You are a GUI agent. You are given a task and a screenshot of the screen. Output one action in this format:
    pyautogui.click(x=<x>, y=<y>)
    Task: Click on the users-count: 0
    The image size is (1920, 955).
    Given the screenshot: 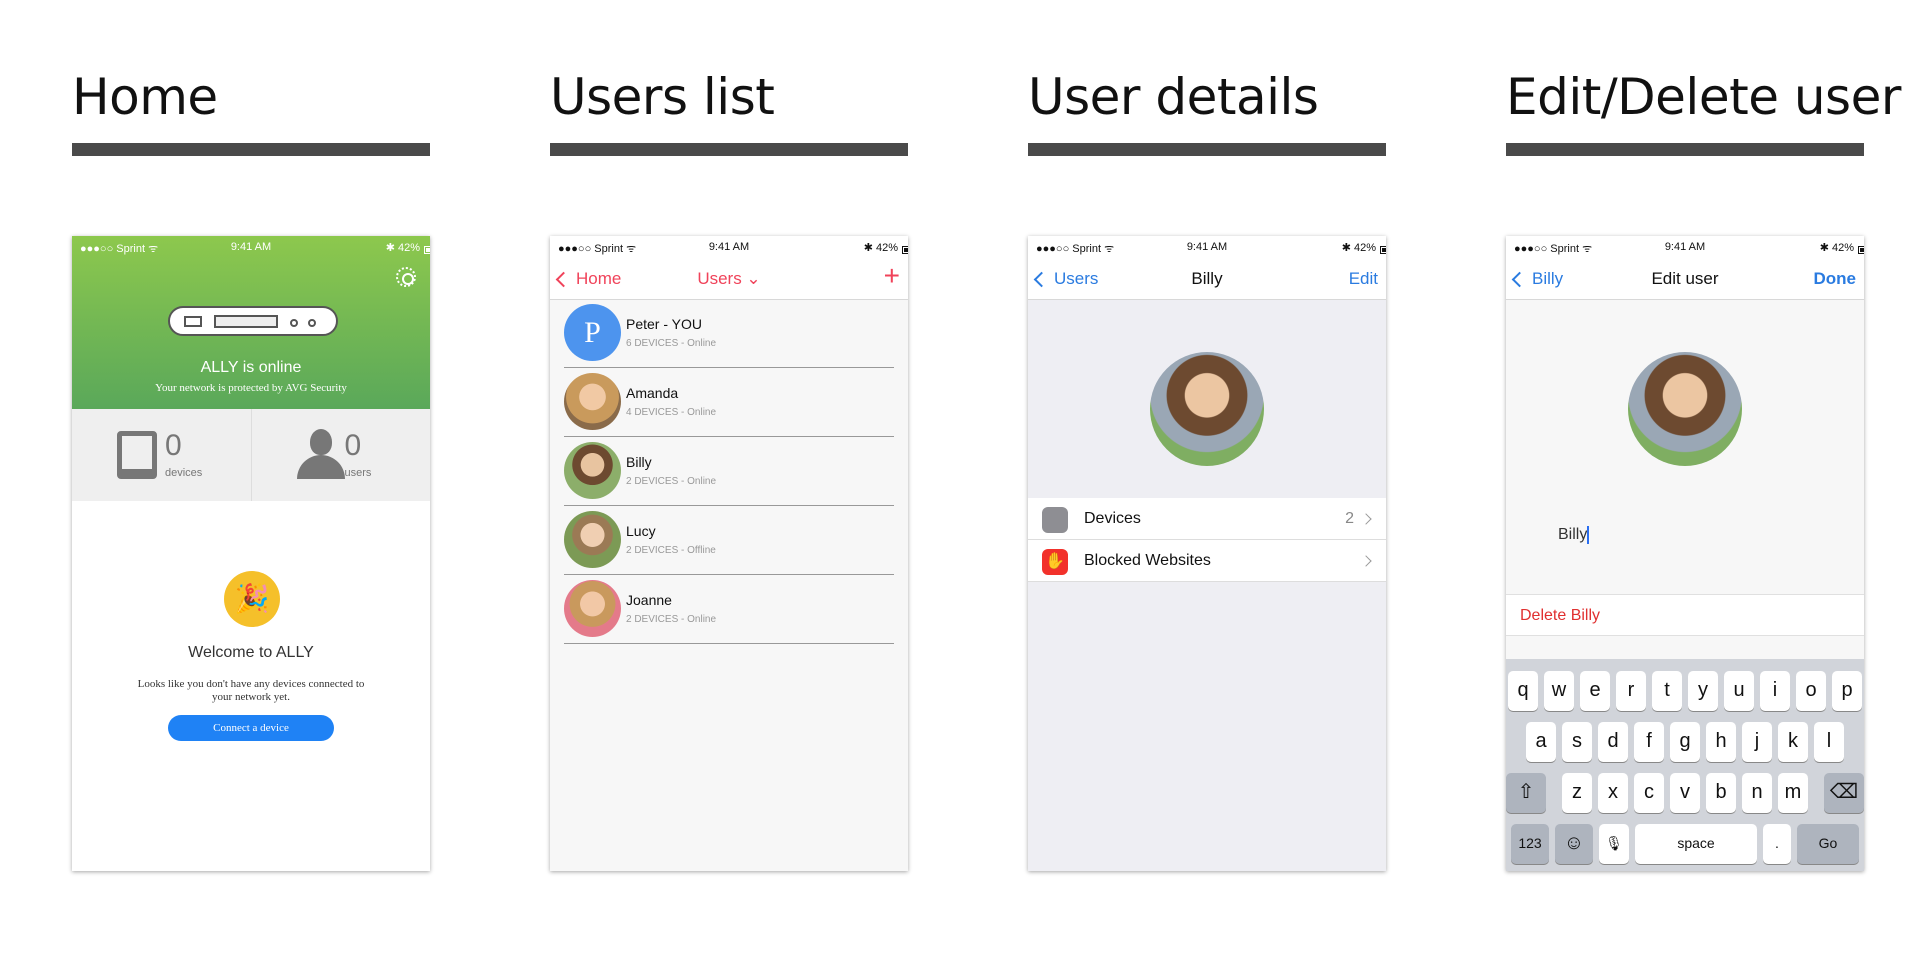 What is the action you would take?
    pyautogui.click(x=353, y=445)
    